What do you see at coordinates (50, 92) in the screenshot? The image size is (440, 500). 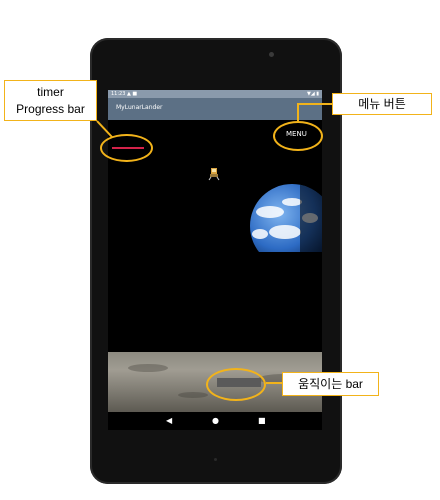 I see `timer-annotation-line1: timer` at bounding box center [50, 92].